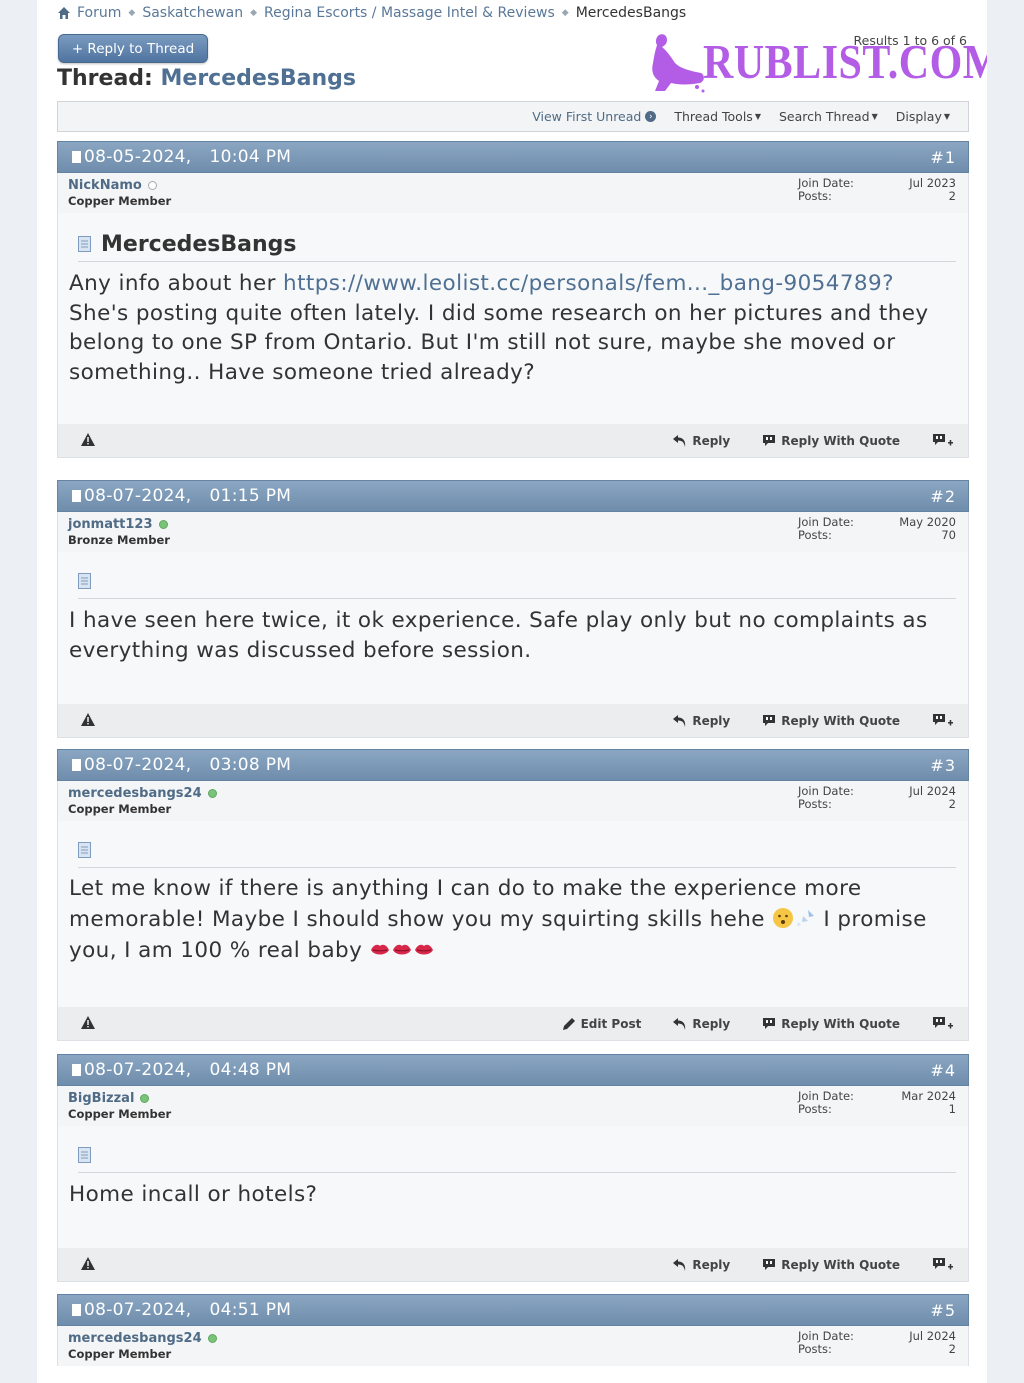 The width and height of the screenshot is (1024, 1383). What do you see at coordinates (110, 524) in the screenshot?
I see `username-link: jonmatt123` at bounding box center [110, 524].